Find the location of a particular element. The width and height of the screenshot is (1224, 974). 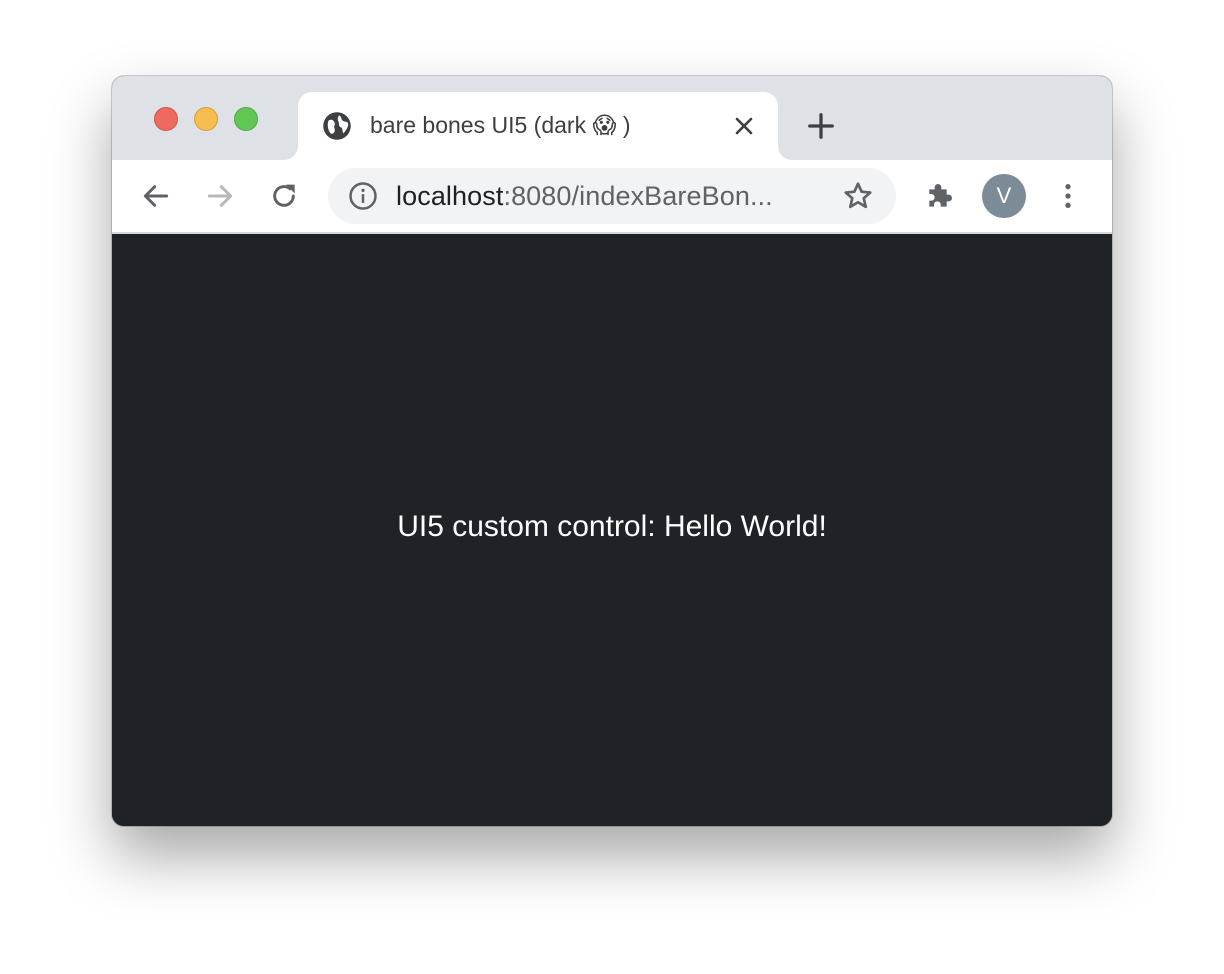

arrow-right-icon is located at coordinates (220, 196).